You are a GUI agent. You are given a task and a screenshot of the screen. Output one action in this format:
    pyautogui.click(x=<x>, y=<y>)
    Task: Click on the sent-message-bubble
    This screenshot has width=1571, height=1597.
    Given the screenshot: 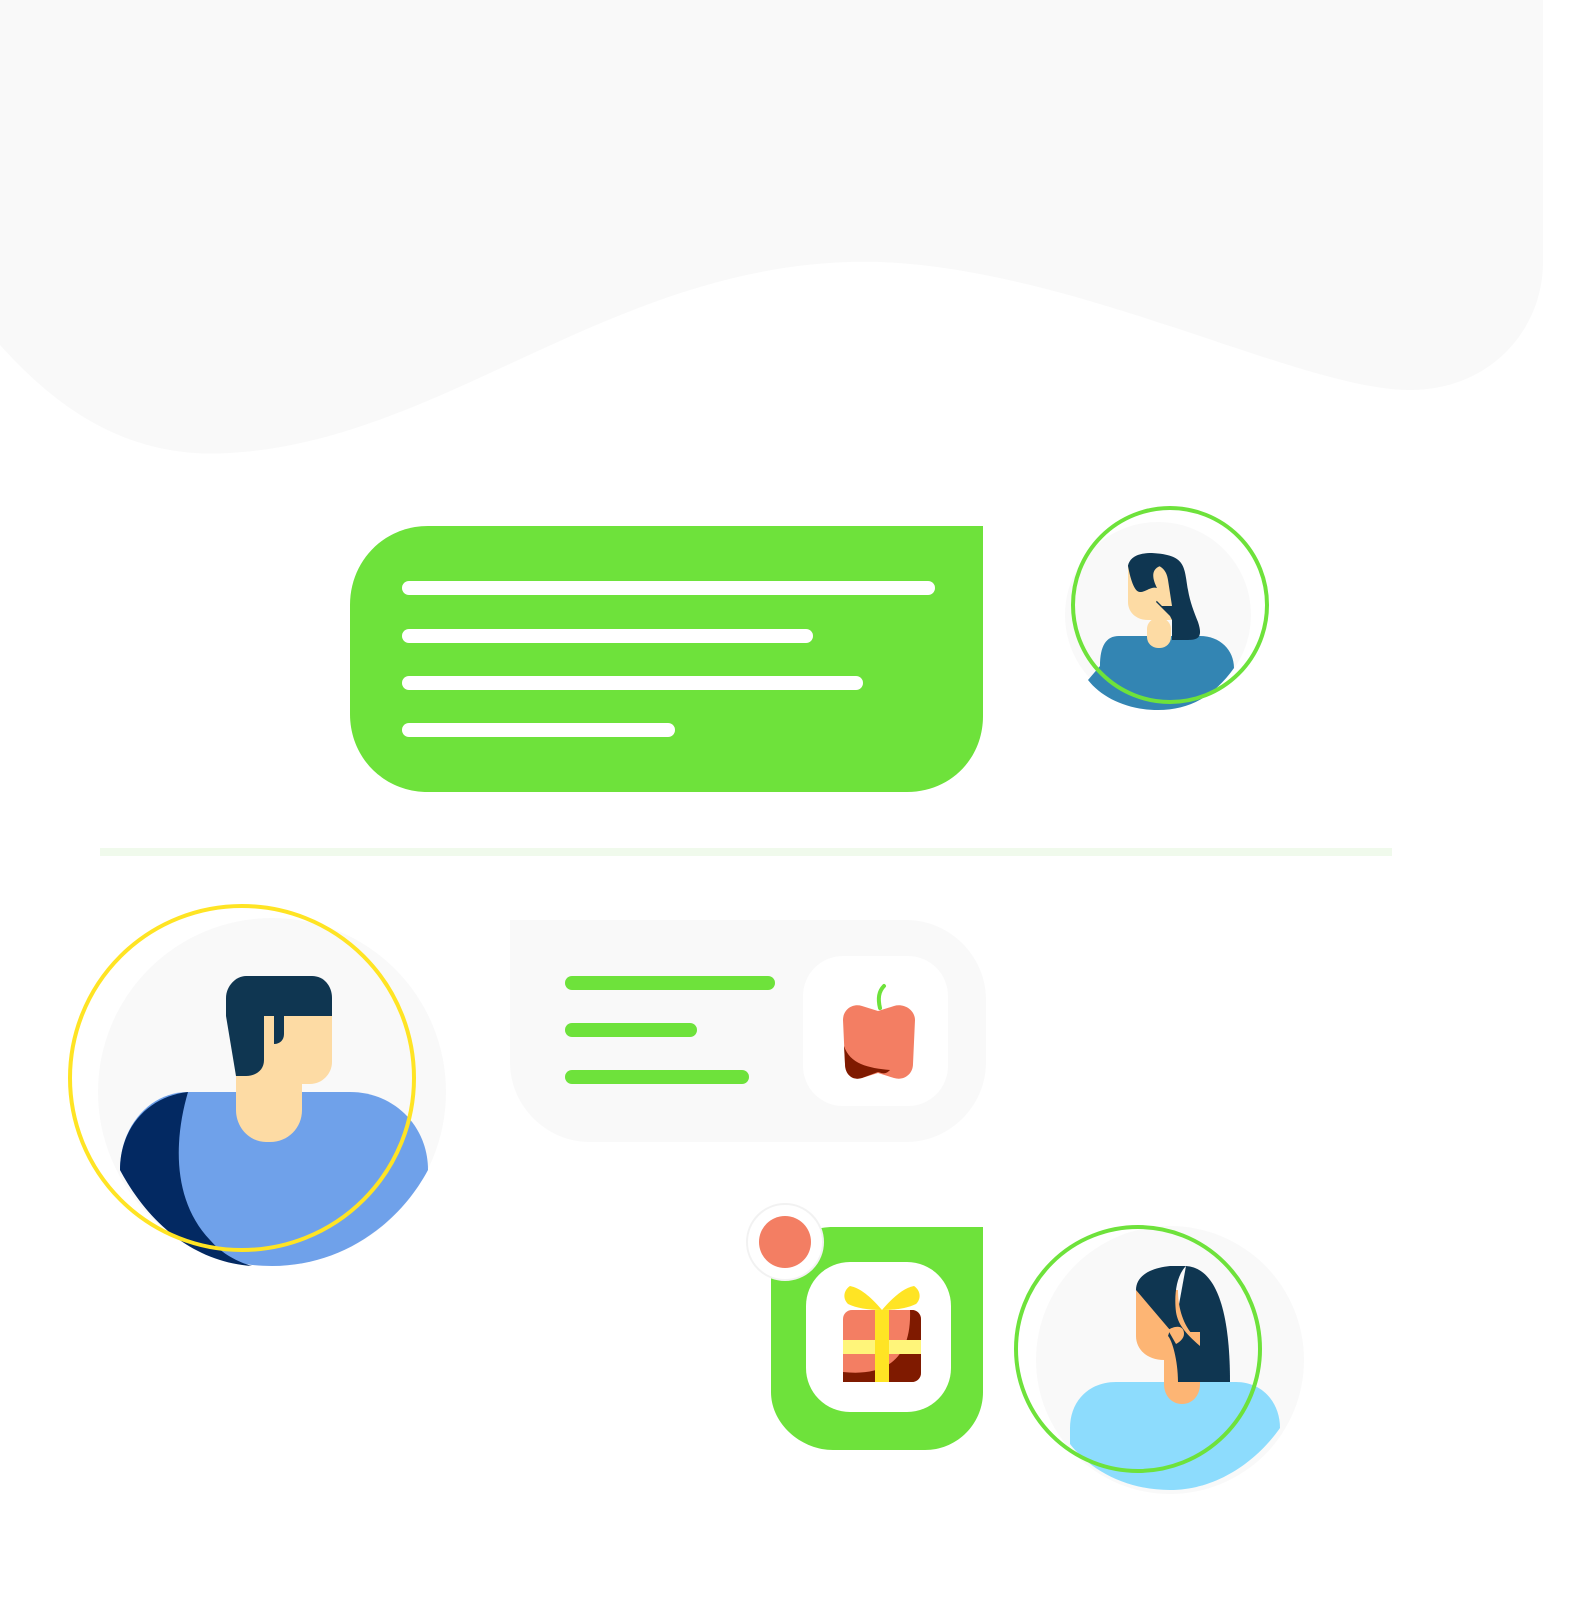 What is the action you would take?
    pyautogui.click(x=666, y=659)
    